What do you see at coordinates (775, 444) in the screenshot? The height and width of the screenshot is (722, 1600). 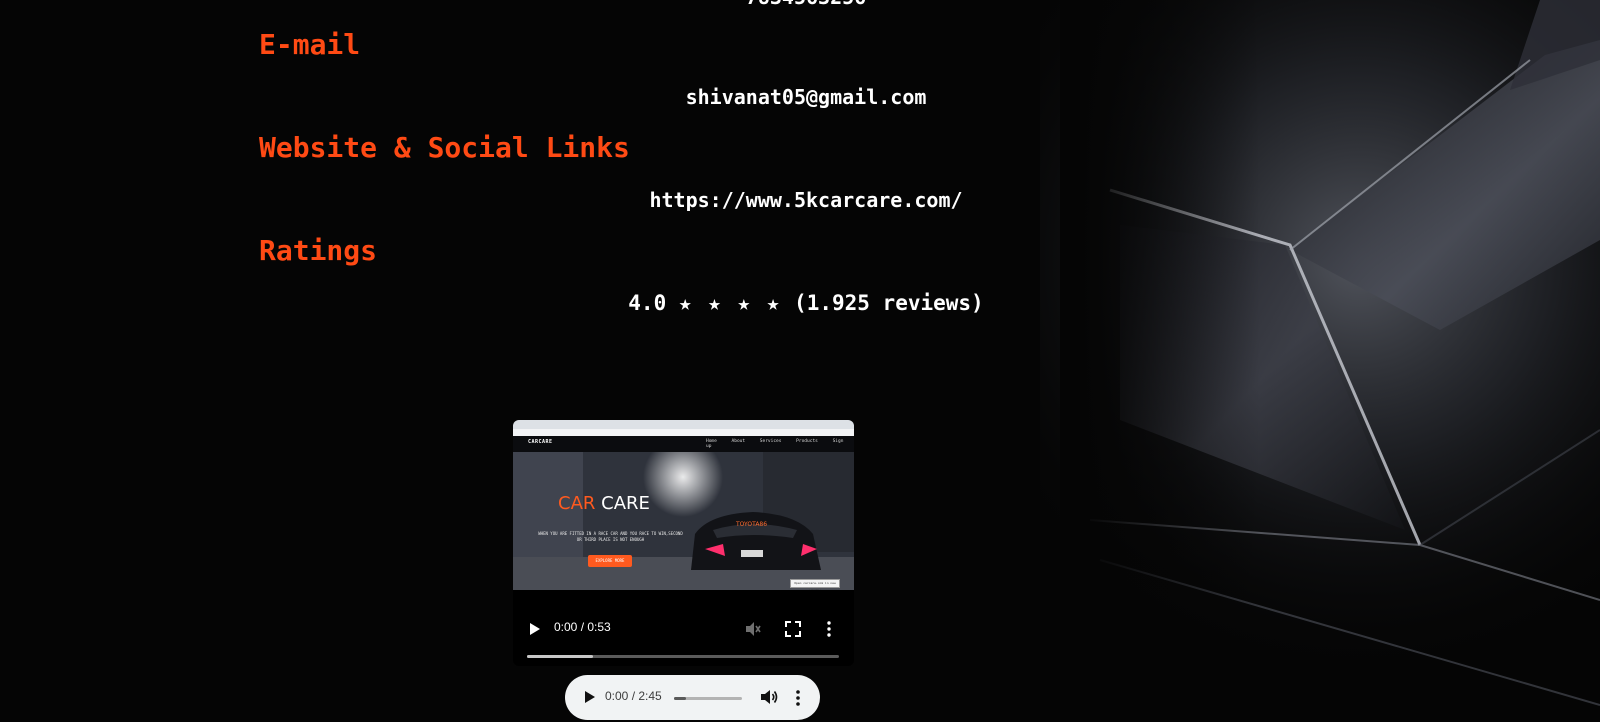 I see `preview-nav-links: Home About Services Products Sign up` at bounding box center [775, 444].